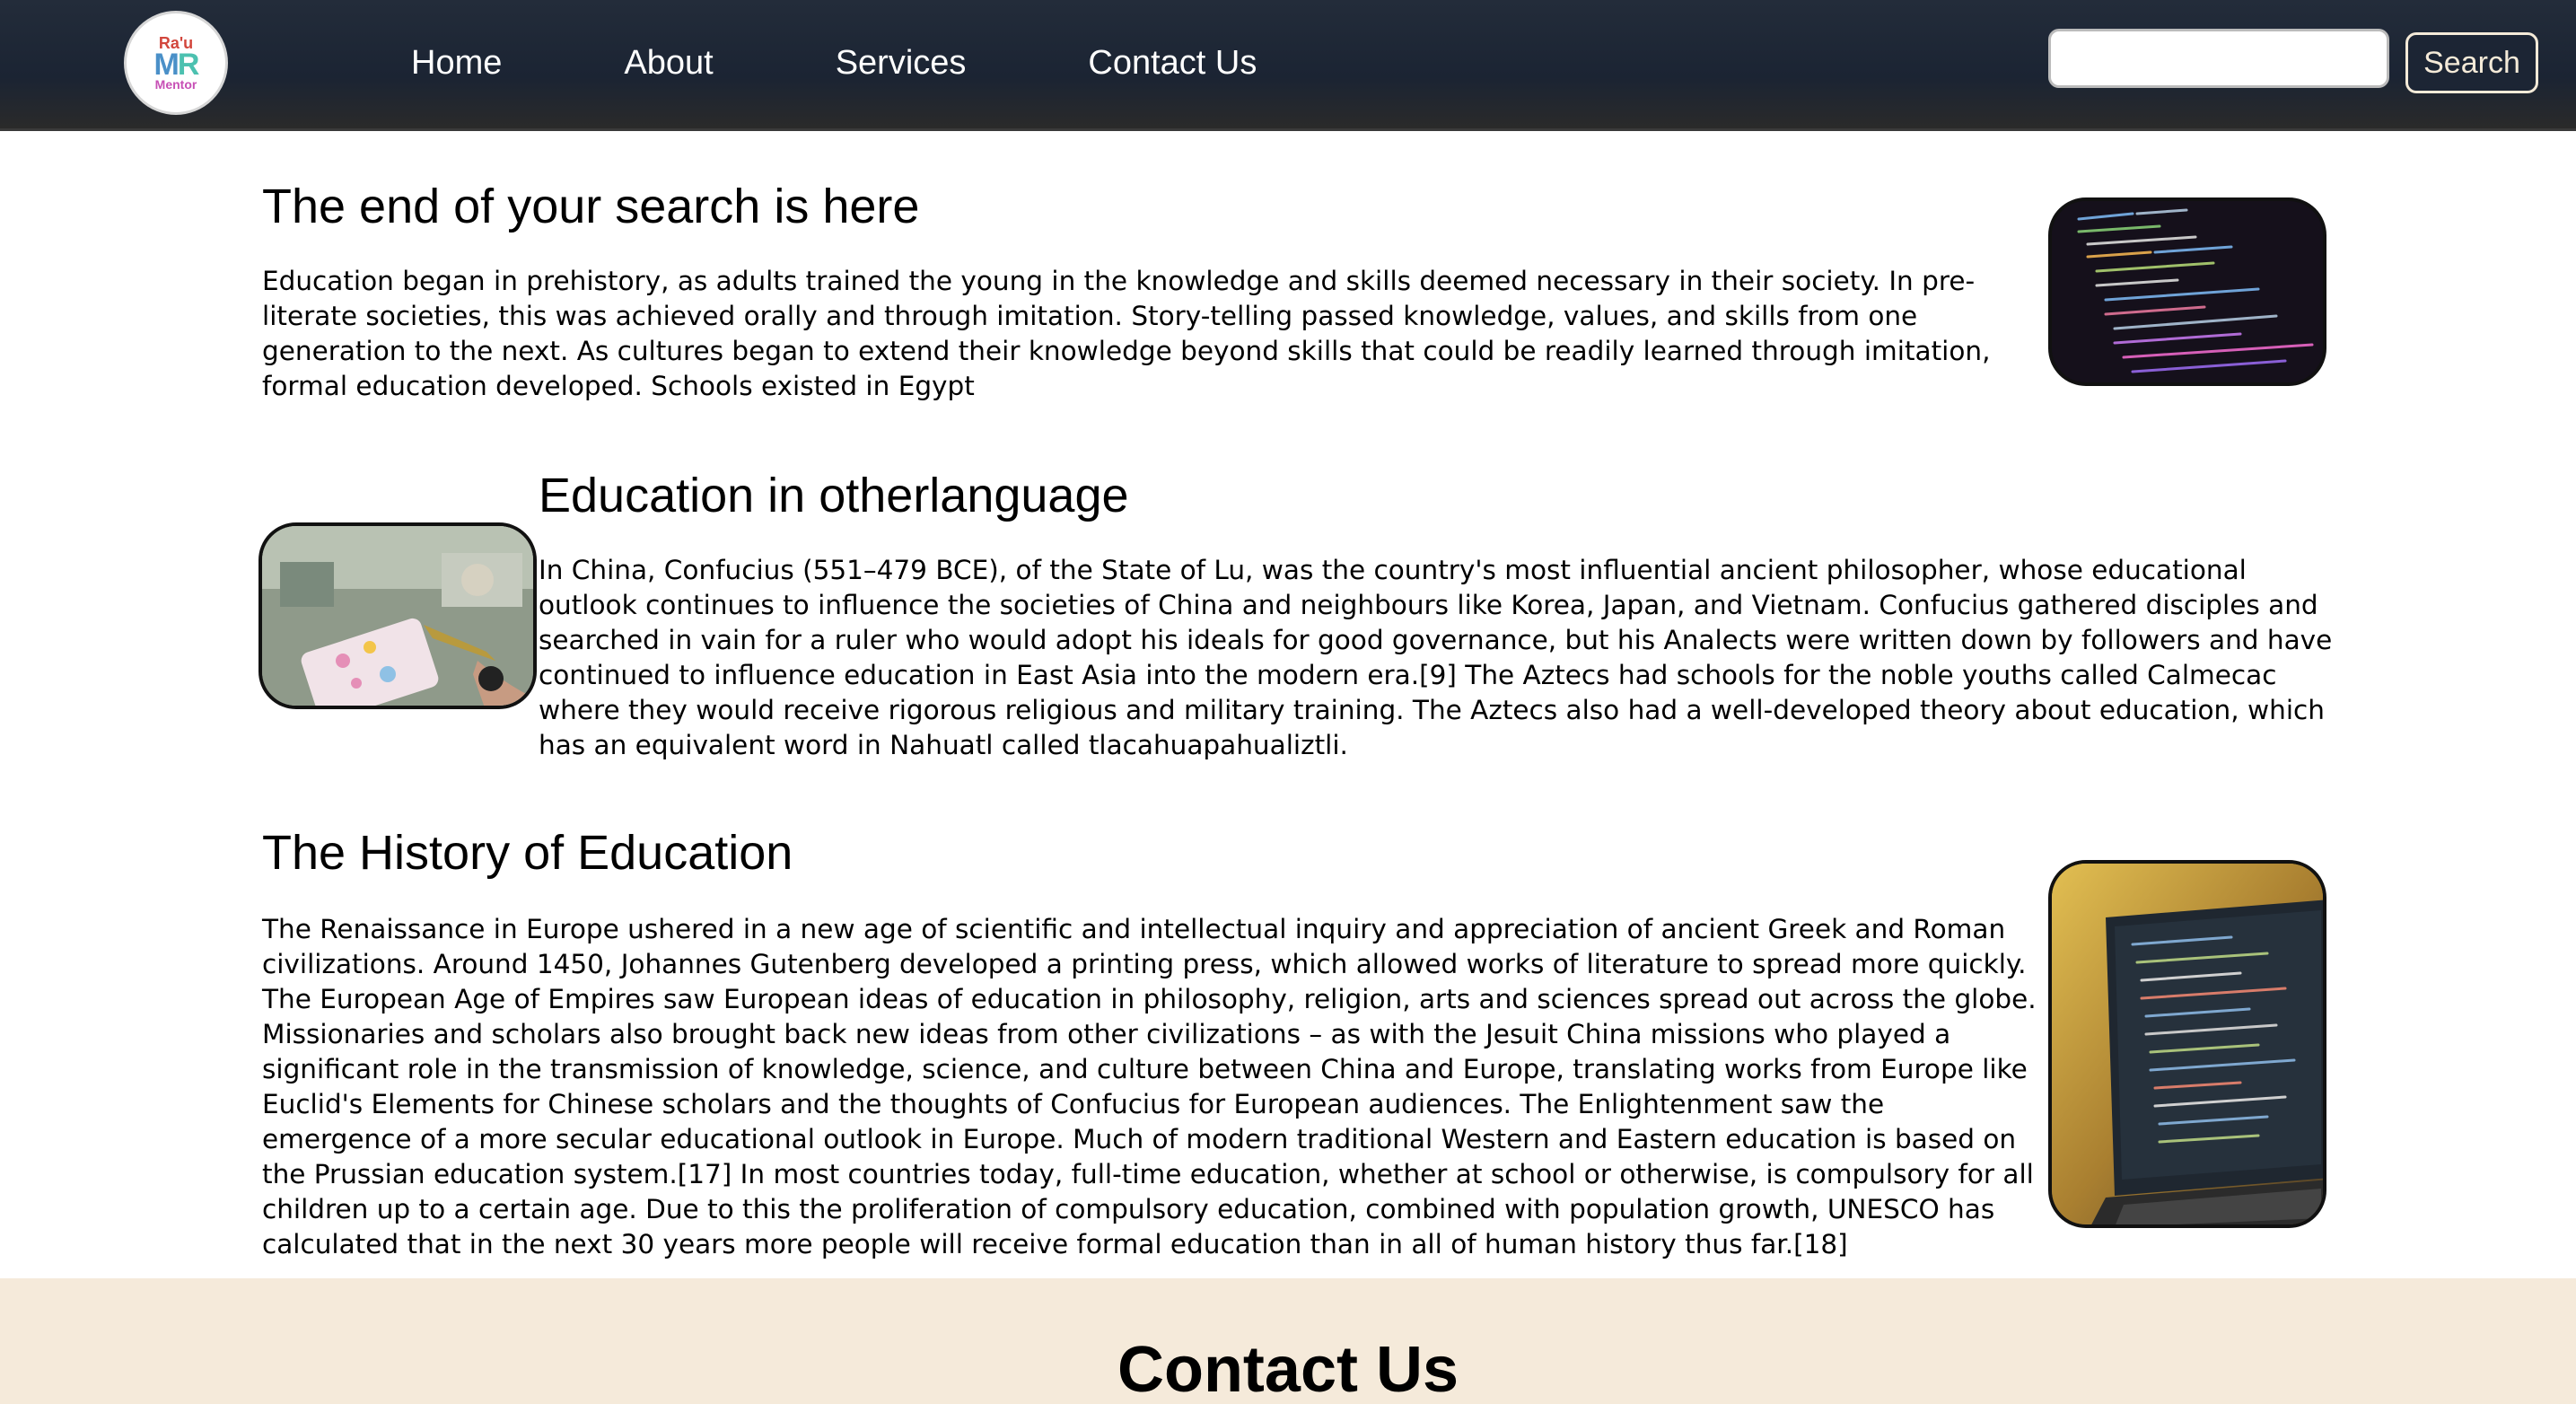  What do you see at coordinates (1172, 62) in the screenshot?
I see `nav-link-contact: Contact Us` at bounding box center [1172, 62].